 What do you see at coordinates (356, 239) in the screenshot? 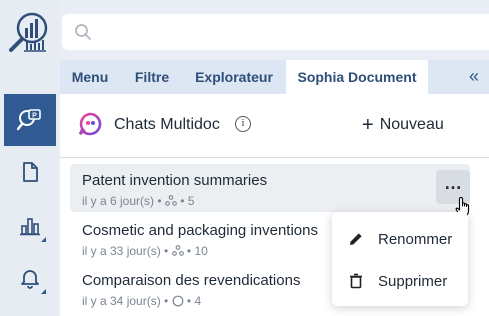
I see `pencil-icon` at bounding box center [356, 239].